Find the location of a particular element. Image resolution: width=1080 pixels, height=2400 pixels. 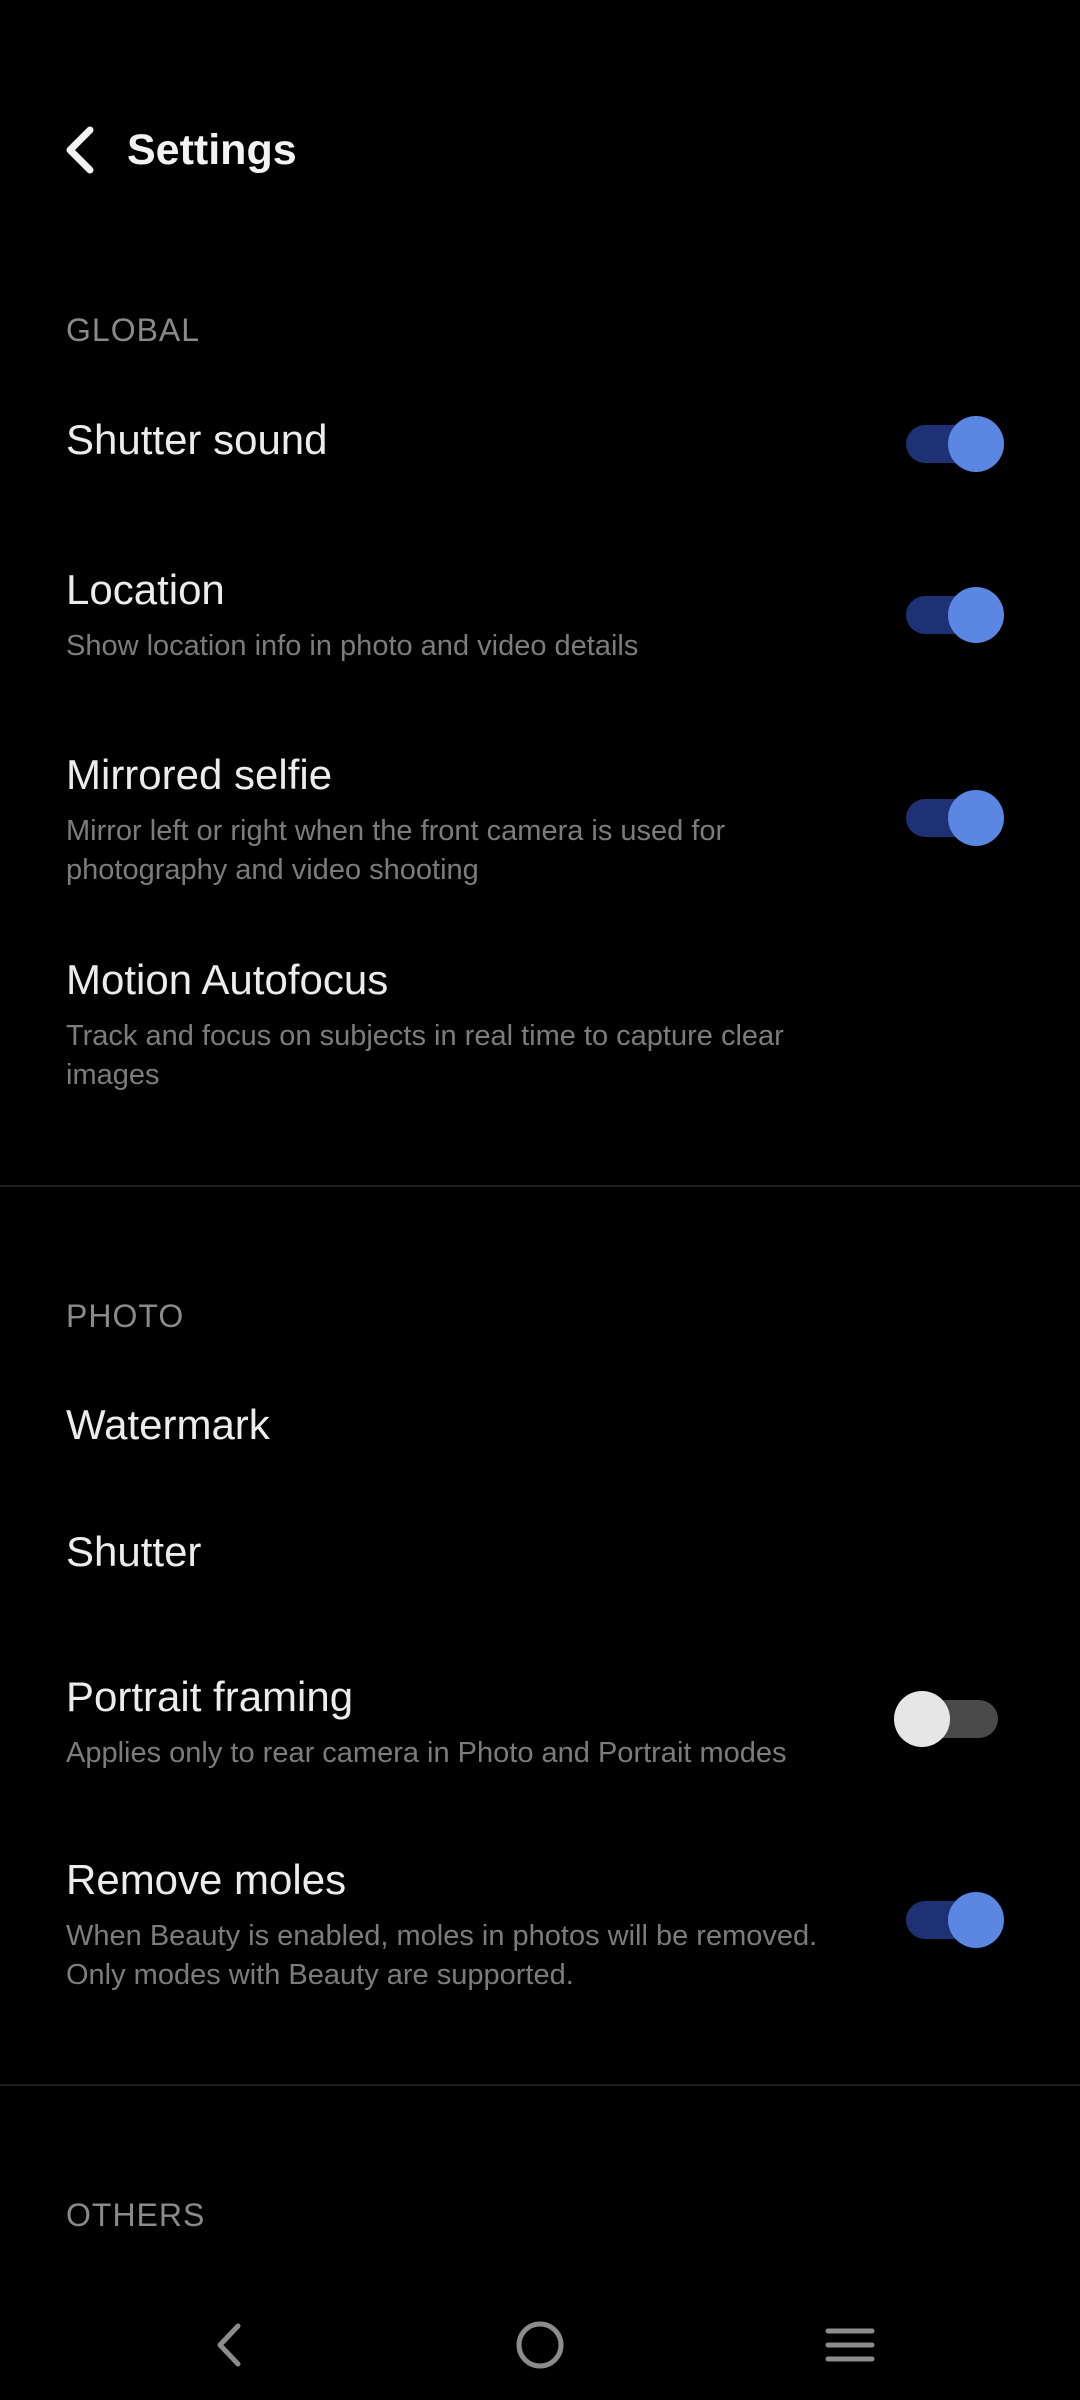

chevron-left-icon is located at coordinates (80, 150).